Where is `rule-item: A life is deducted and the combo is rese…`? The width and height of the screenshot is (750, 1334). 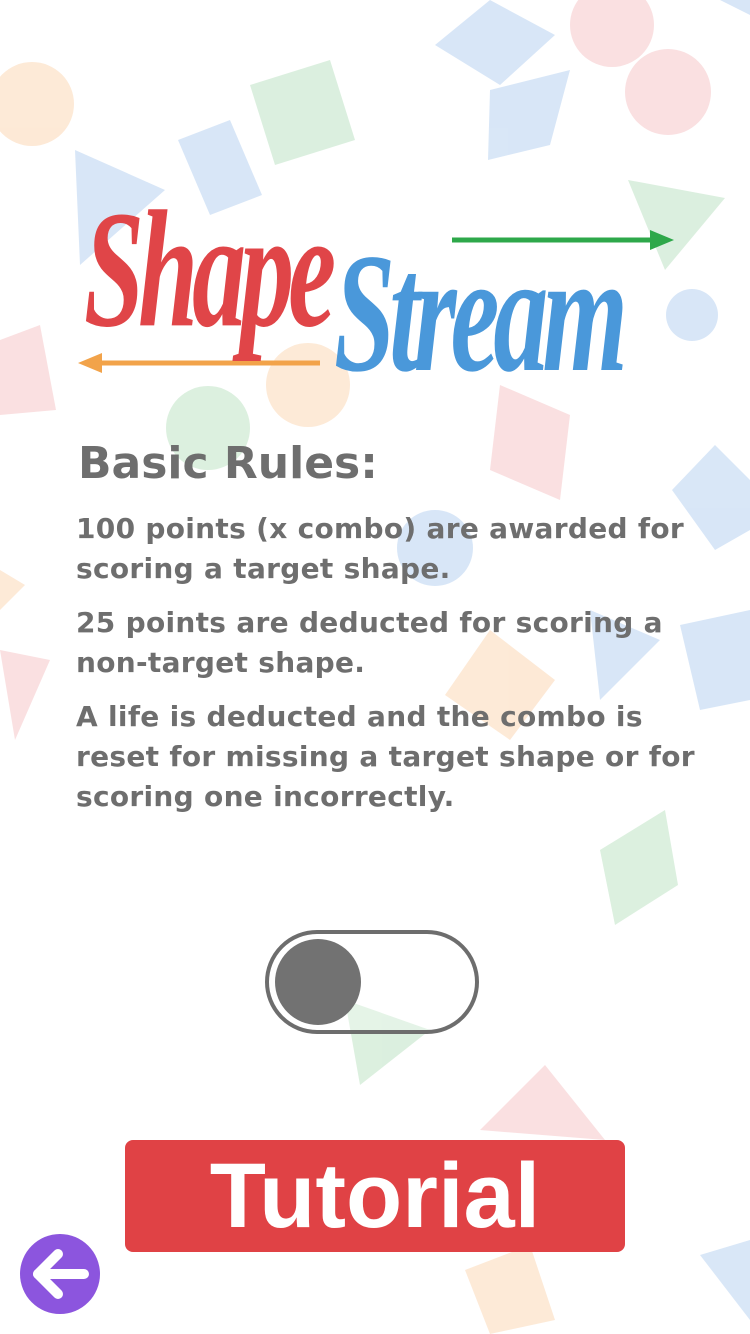 rule-item: A life is deducted and the combo is rese… is located at coordinates (385, 756).